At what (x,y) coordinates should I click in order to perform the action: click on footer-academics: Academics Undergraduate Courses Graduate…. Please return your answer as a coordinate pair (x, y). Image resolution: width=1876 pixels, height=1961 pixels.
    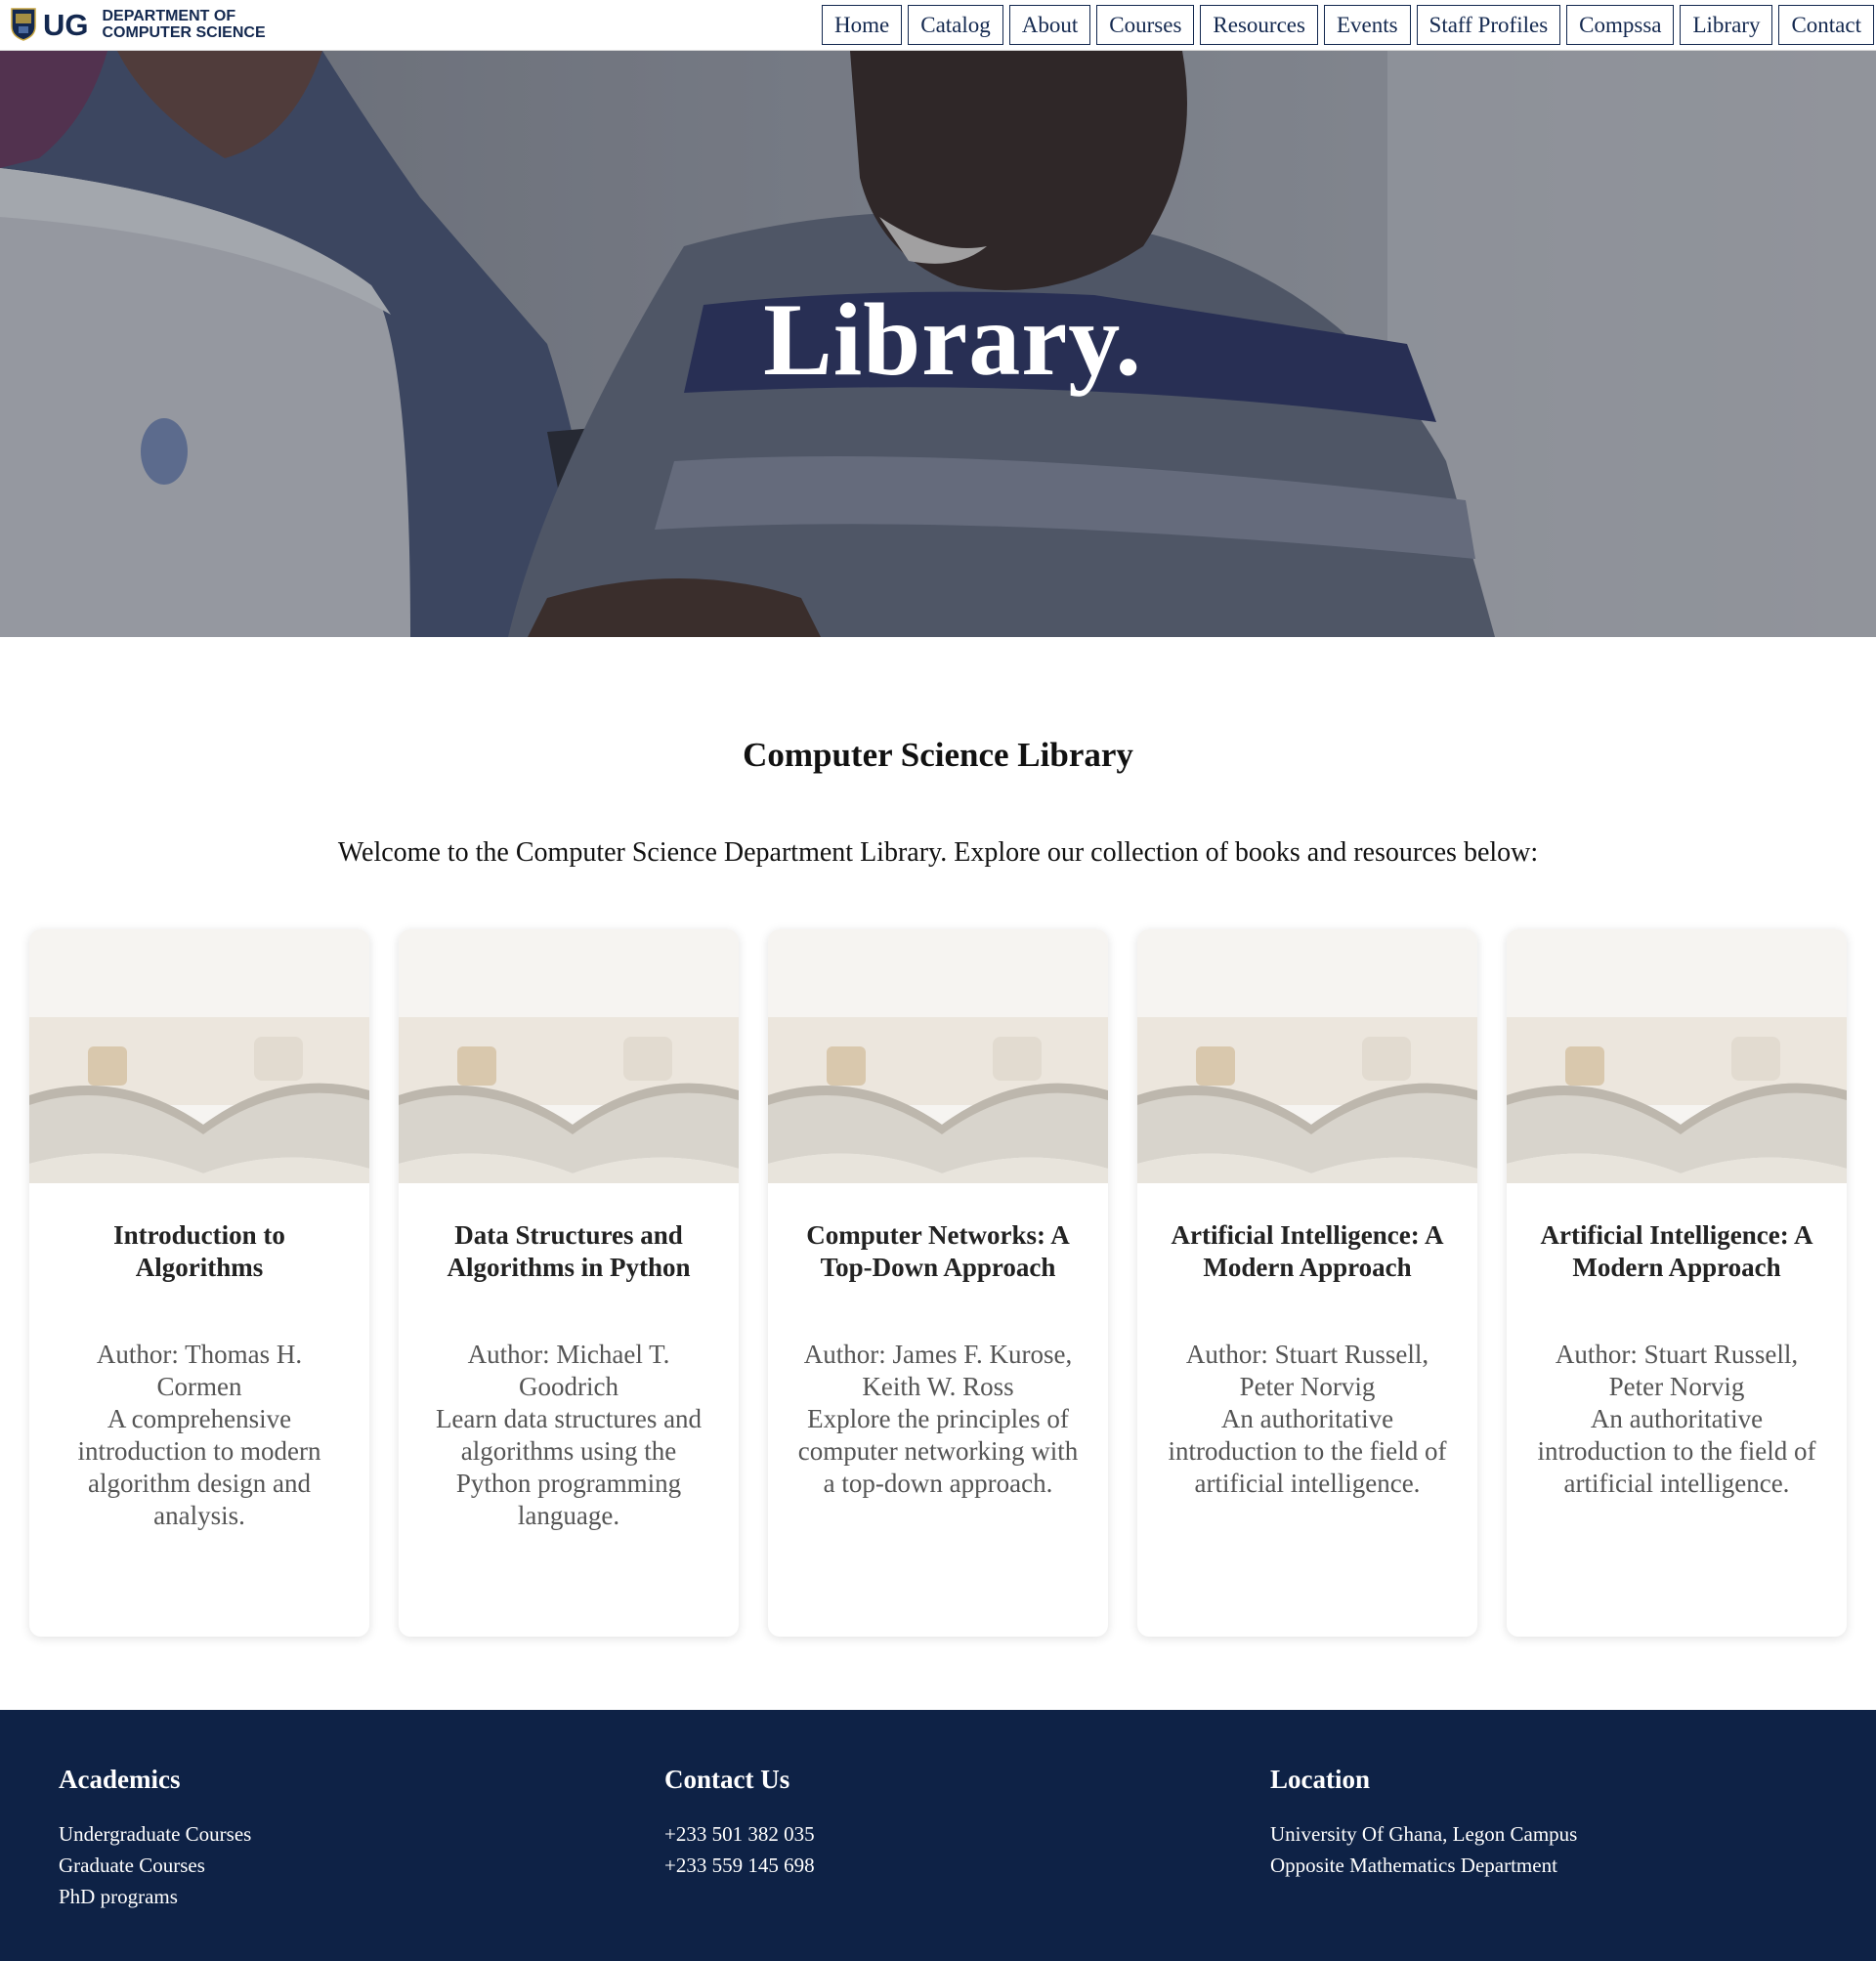
    Looking at the image, I should click on (155, 1839).